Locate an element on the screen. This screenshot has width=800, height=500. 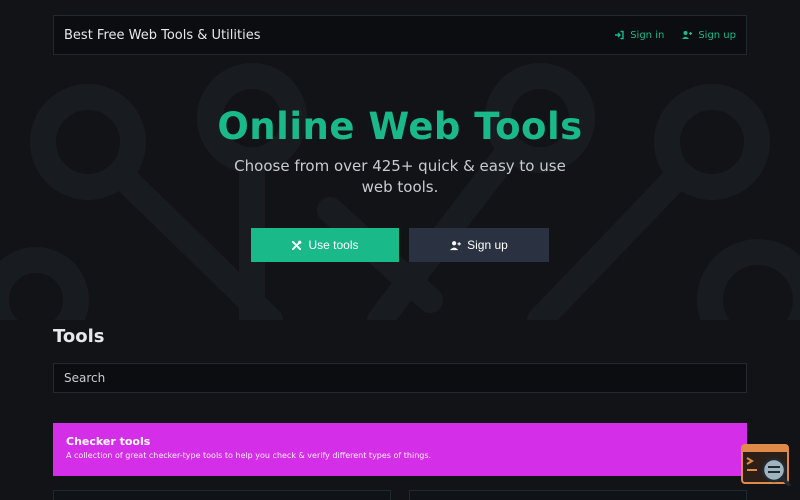
category-title: Checker tools is located at coordinates (108, 441).